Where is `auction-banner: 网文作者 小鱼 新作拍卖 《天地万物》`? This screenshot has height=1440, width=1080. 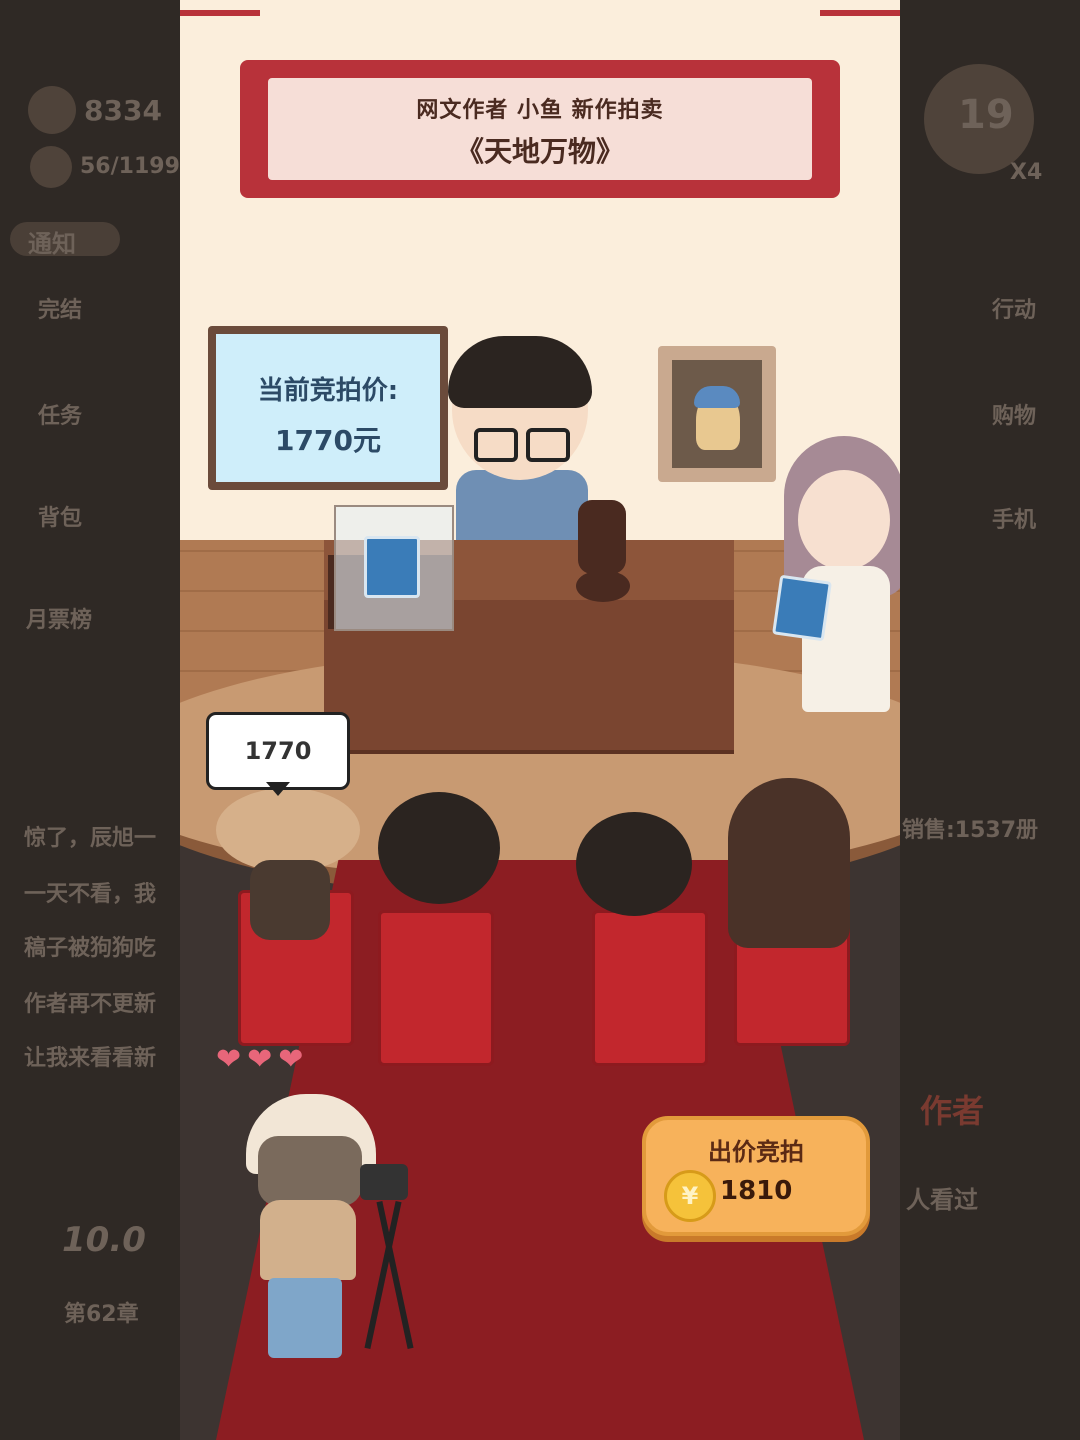
auction-banner: 网文作者 小鱼 新作拍卖 《天地万物》 is located at coordinates (540, 129).